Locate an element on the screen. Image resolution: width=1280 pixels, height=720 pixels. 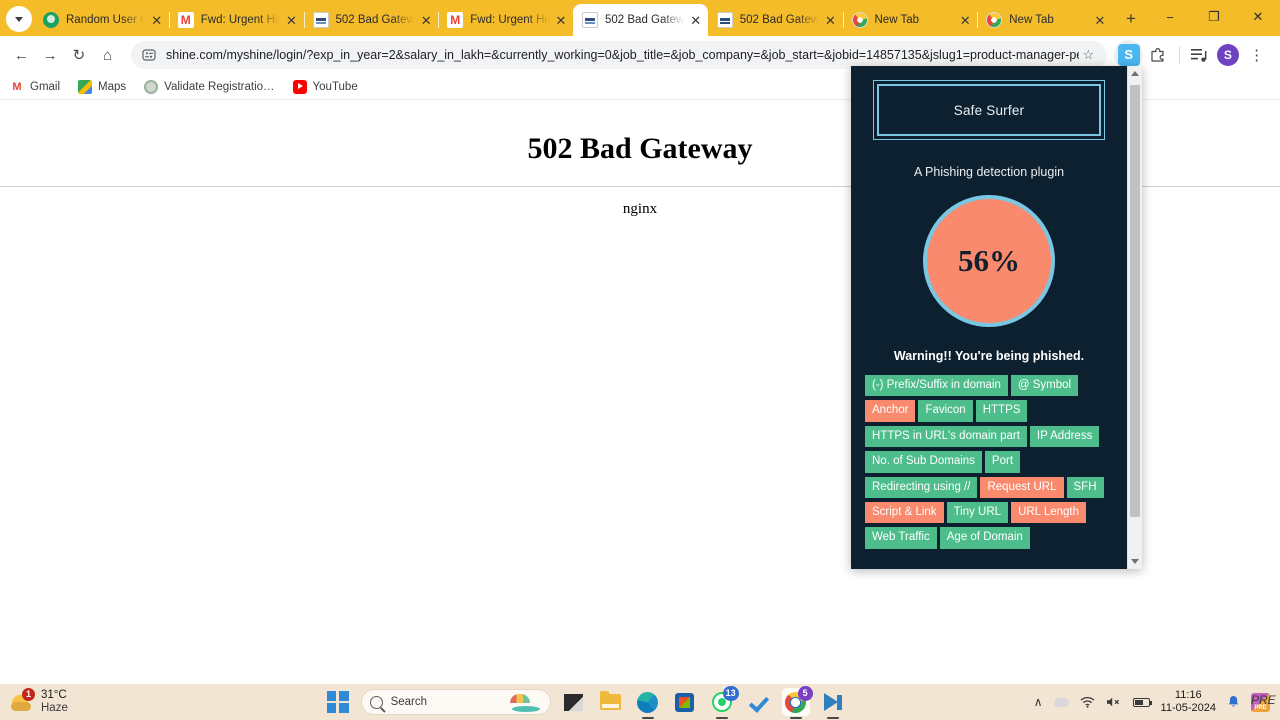
onedrive-cloud-icon is located at coordinates (1061, 702).